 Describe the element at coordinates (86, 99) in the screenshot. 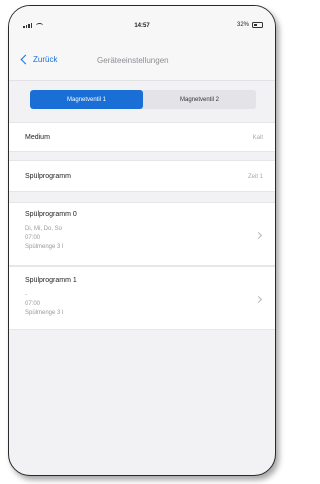

I see `segment-magnetventil-1: Magnetventil 1` at that location.